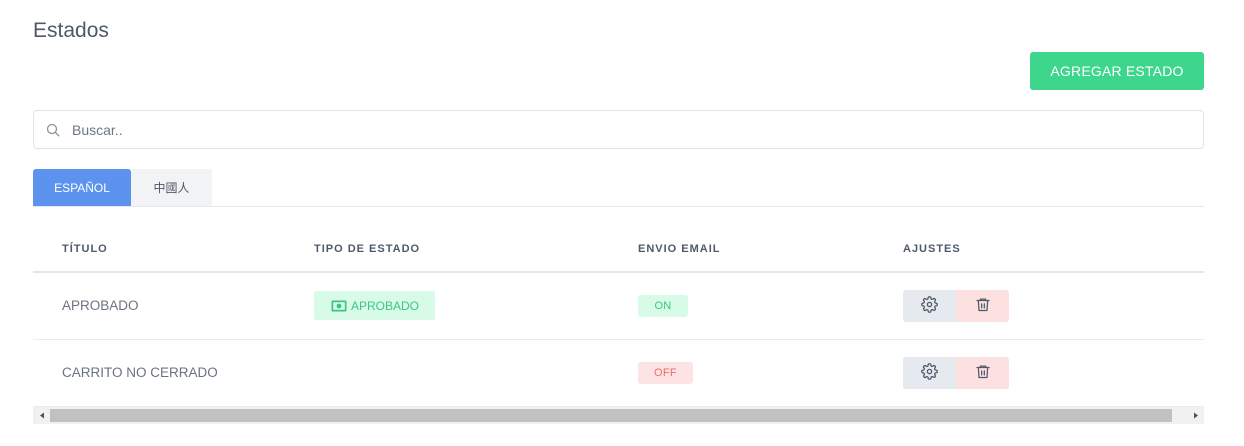 This screenshot has height=446, width=1244. I want to click on row-title: CARRITO NO CERRADO, so click(173, 373).